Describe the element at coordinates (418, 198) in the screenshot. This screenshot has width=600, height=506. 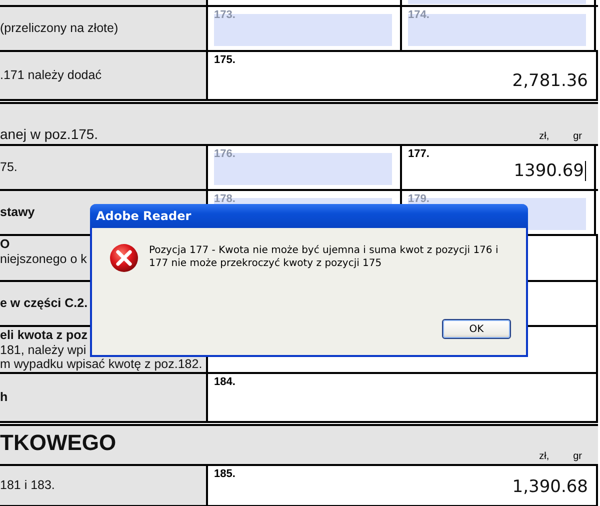
I see `field-number: 179.` at that location.